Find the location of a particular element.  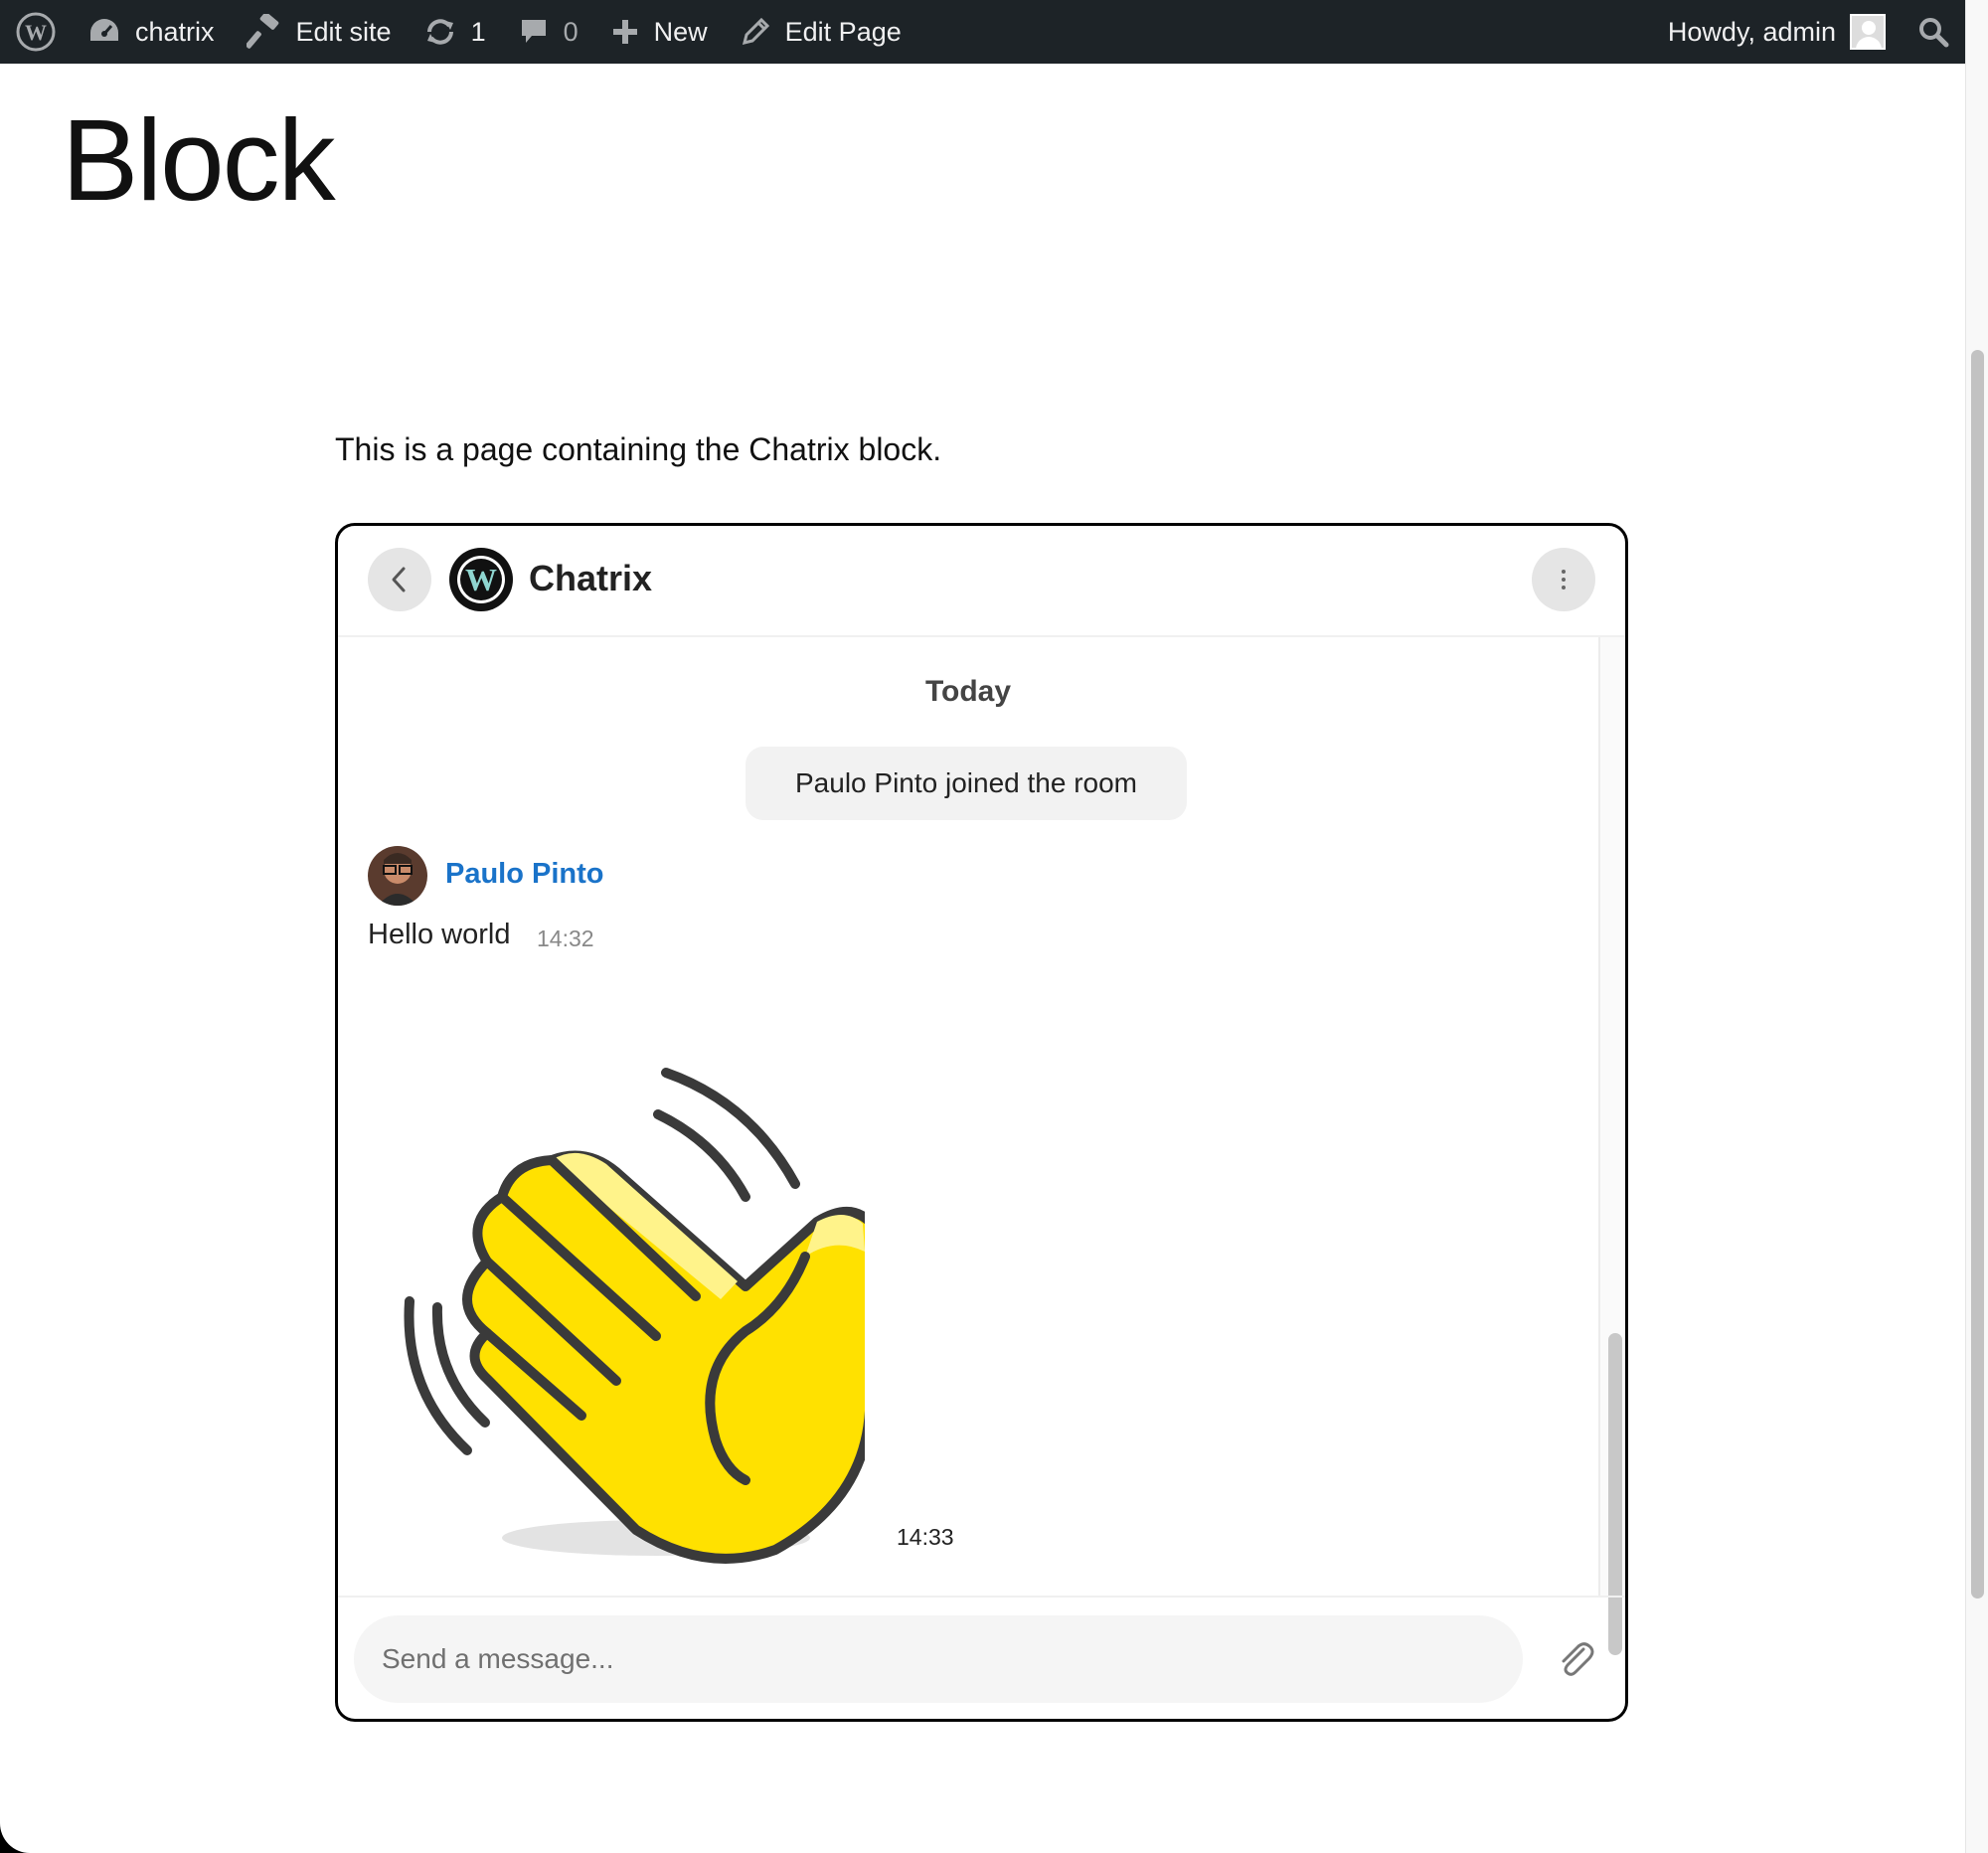

updates-count: 1 is located at coordinates (478, 32).